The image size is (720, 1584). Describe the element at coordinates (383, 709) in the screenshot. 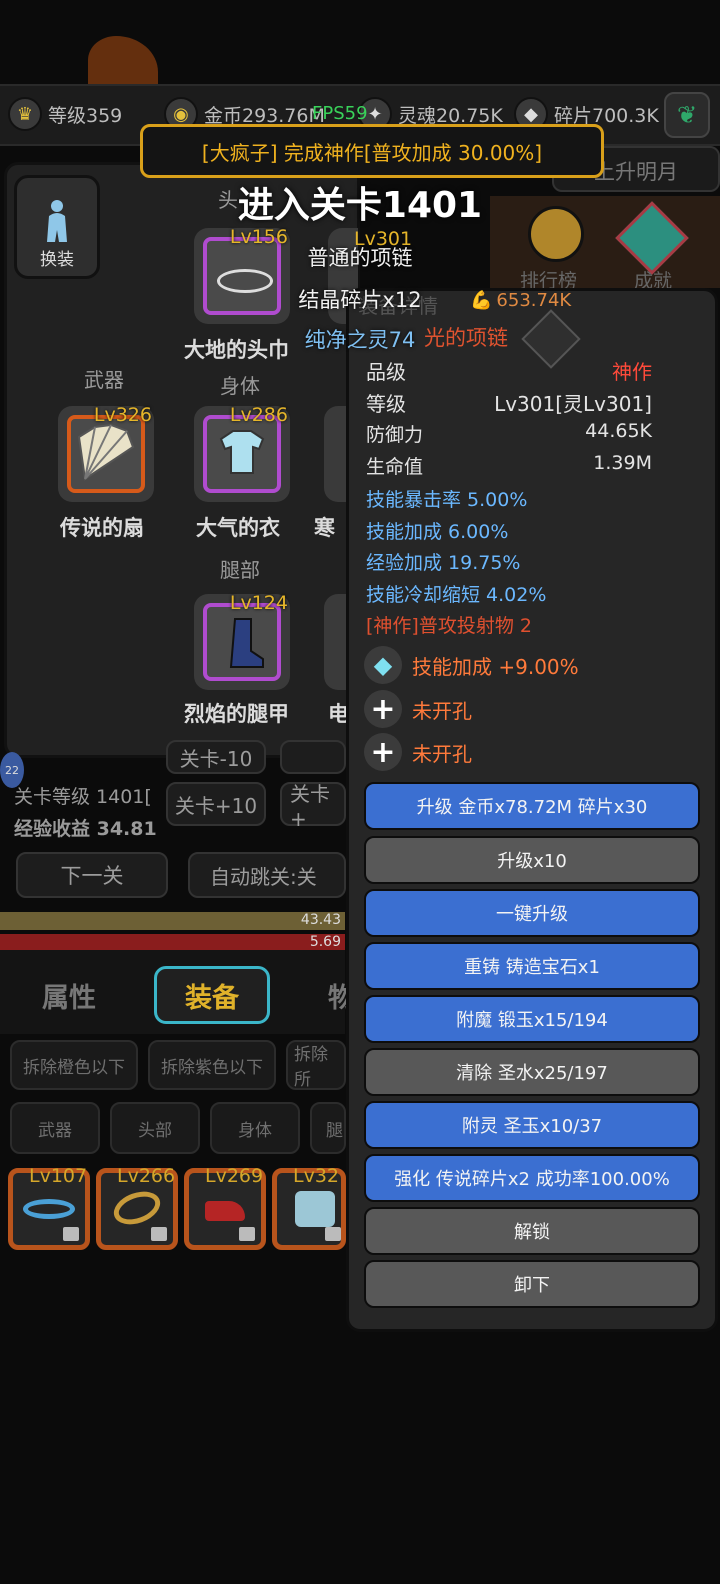

I see `plus-icon: +` at that location.